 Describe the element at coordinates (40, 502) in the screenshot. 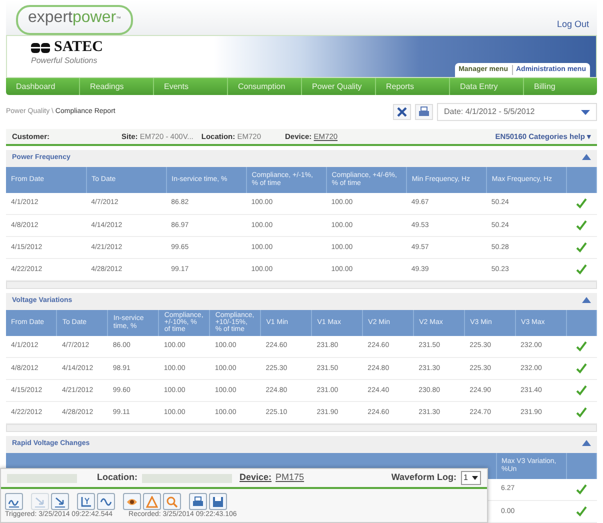

I see `import-icon` at that location.